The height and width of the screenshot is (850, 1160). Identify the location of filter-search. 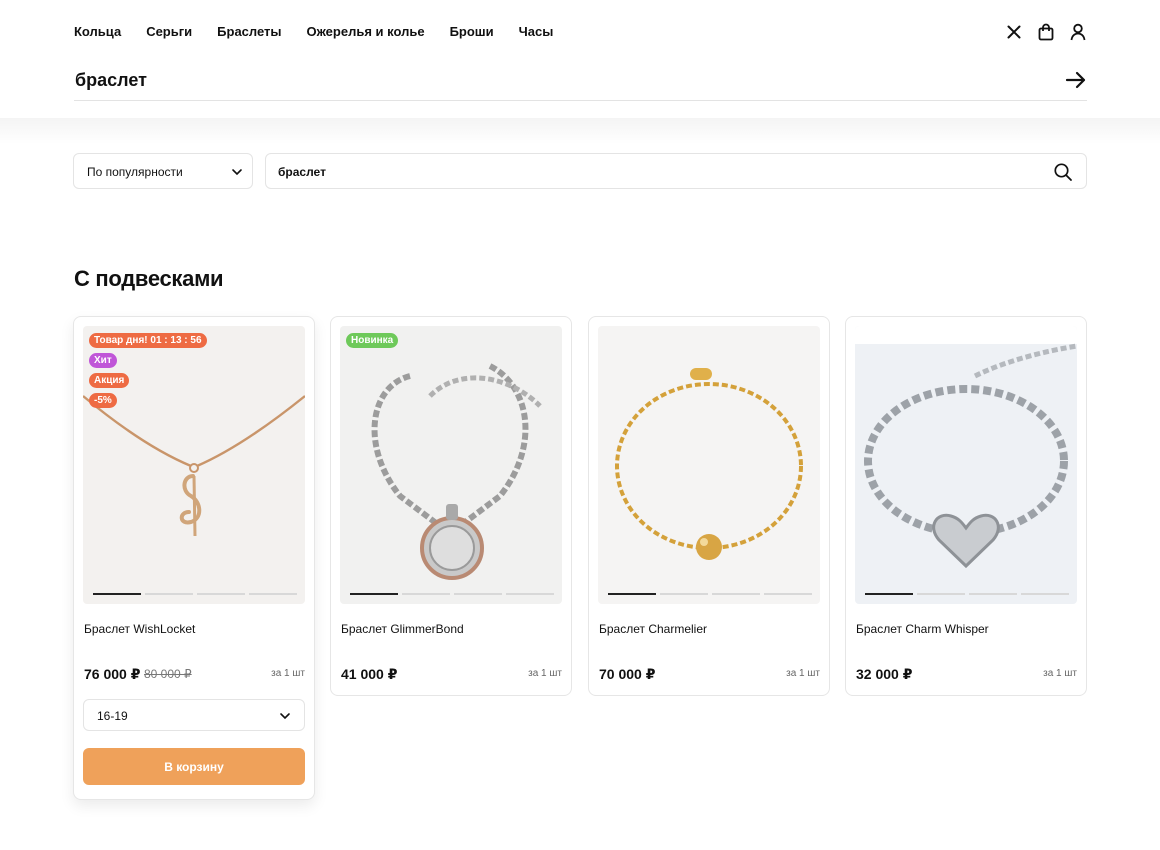
(676, 171).